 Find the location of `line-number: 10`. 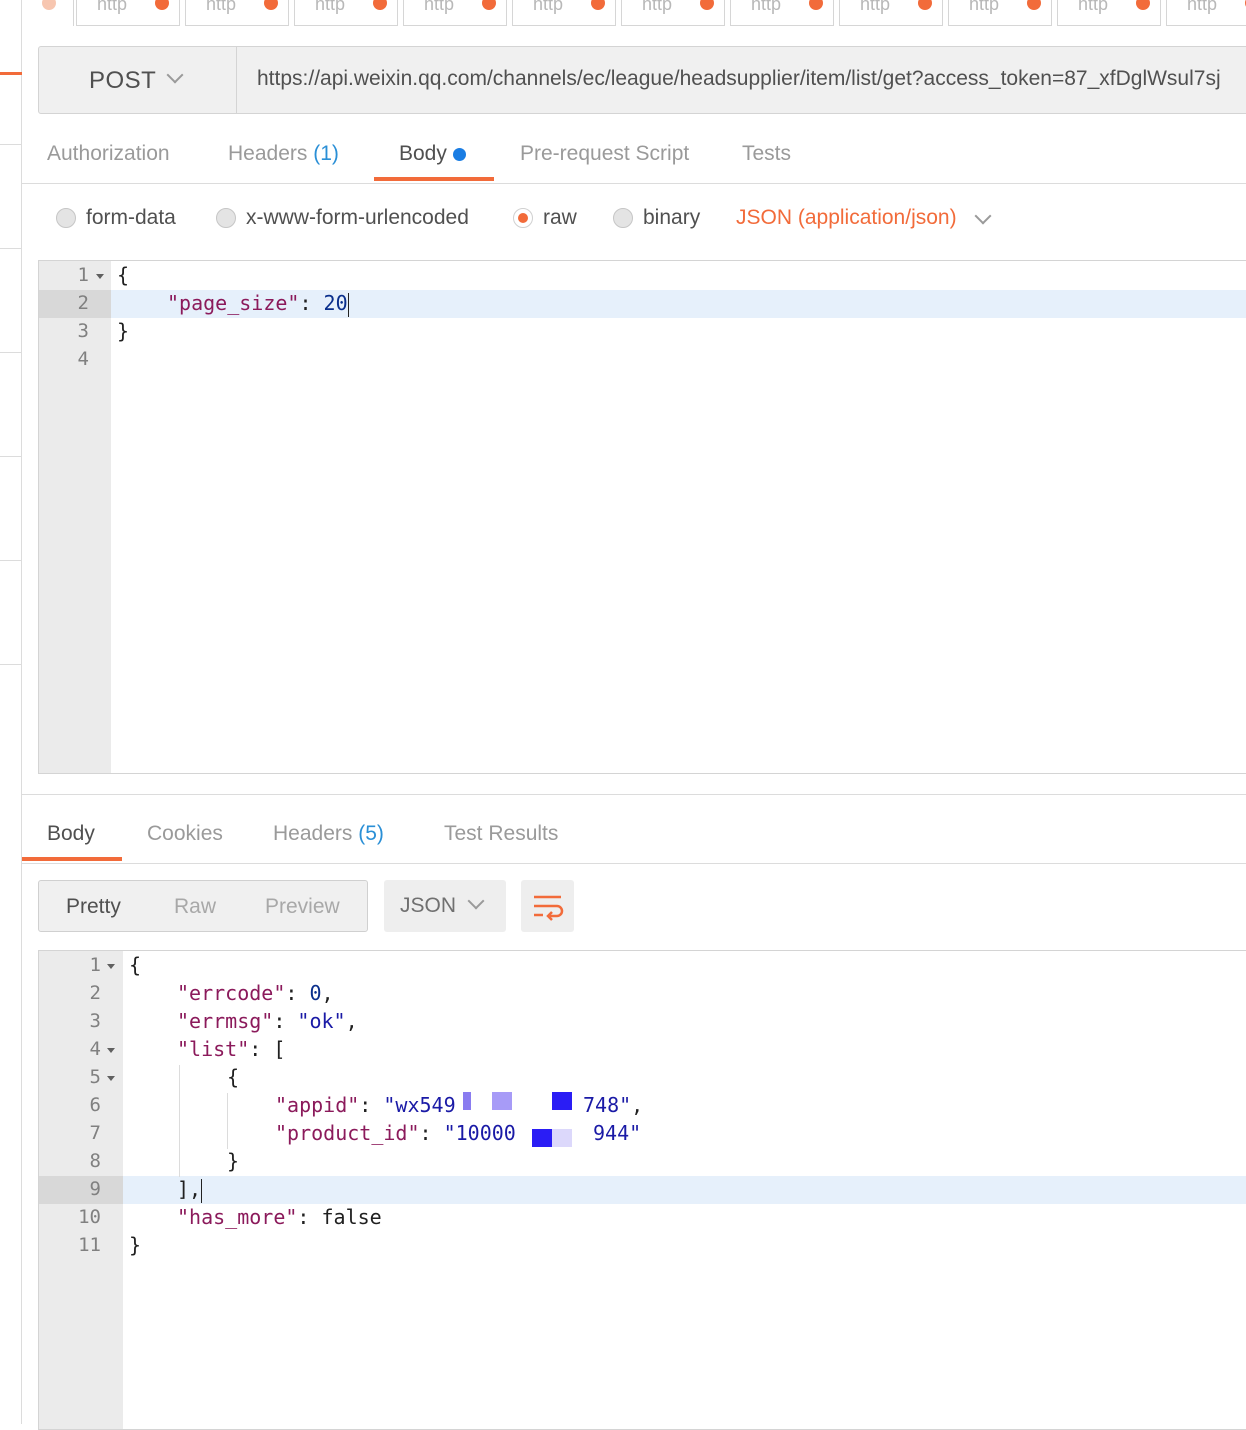

line-number: 10 is located at coordinates (89, 1217).